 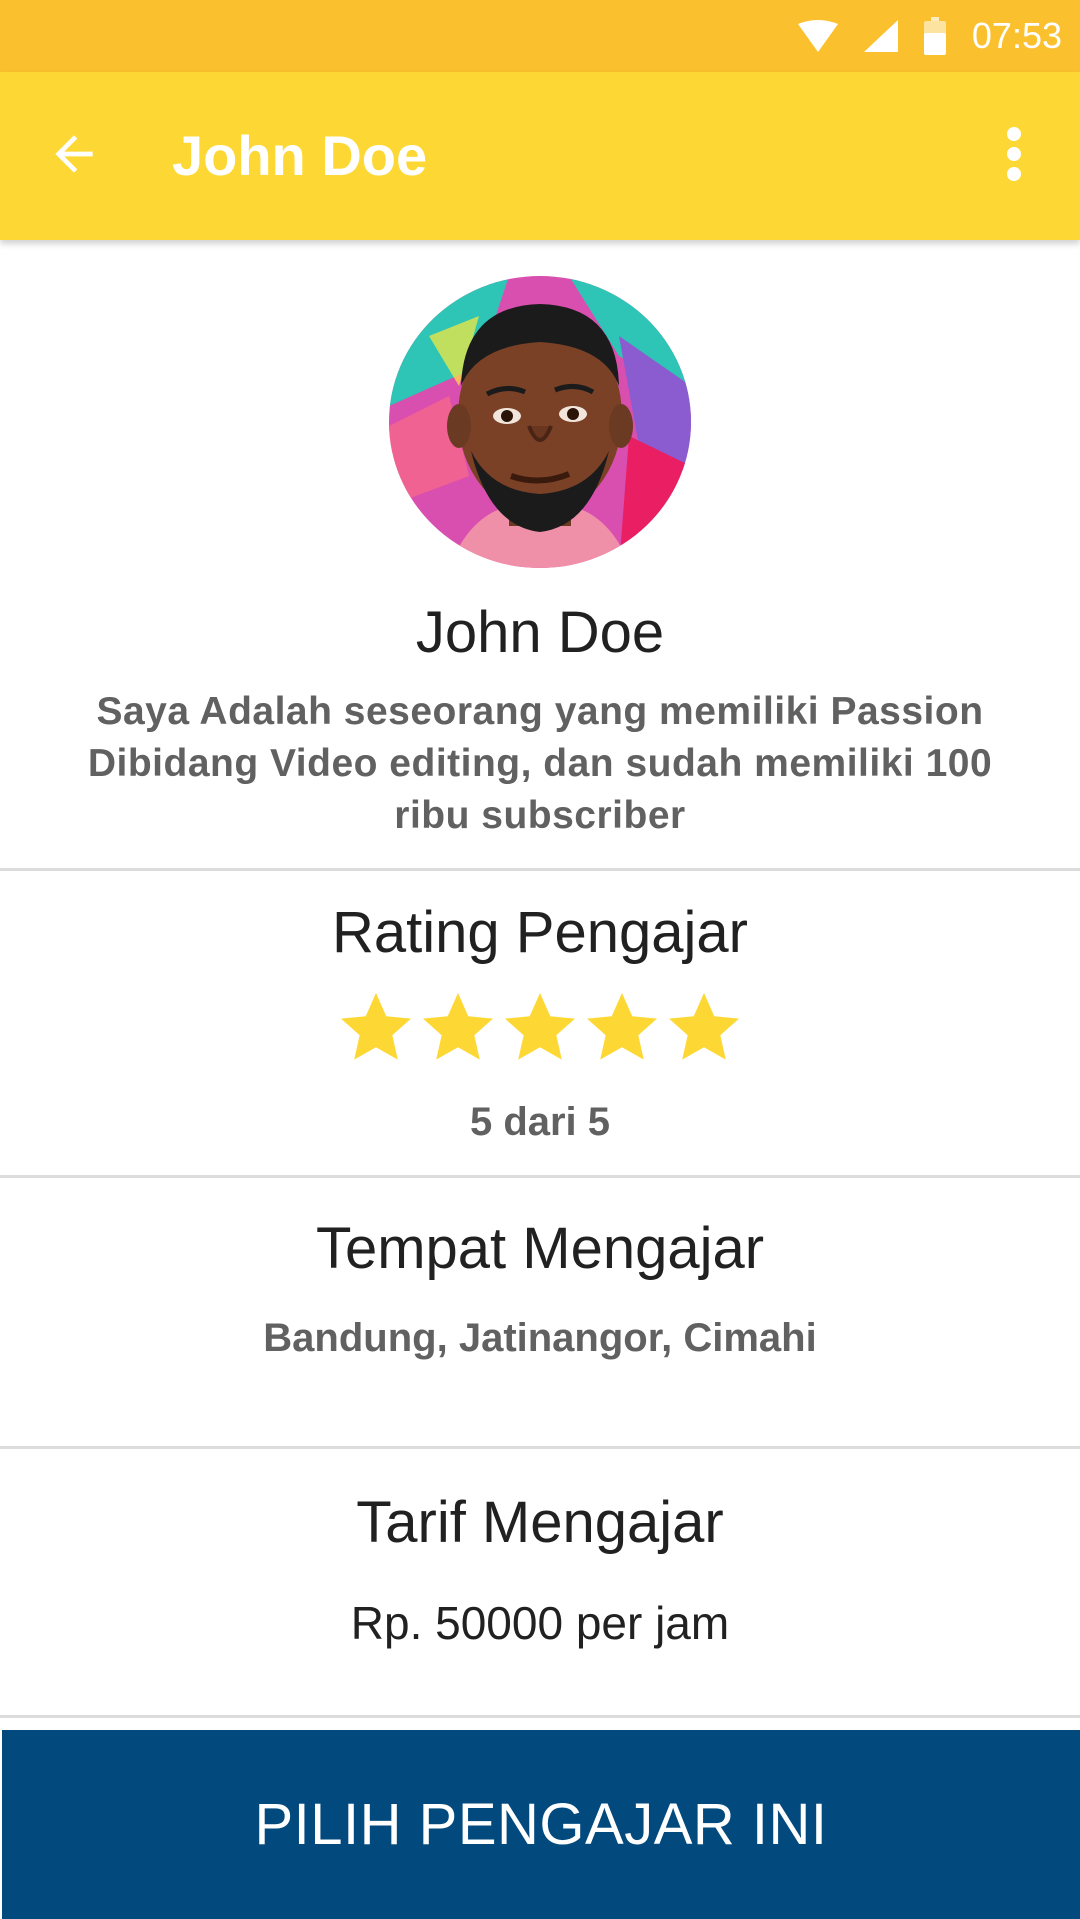 I want to click on status-time: 07:53, so click(x=1016, y=35).